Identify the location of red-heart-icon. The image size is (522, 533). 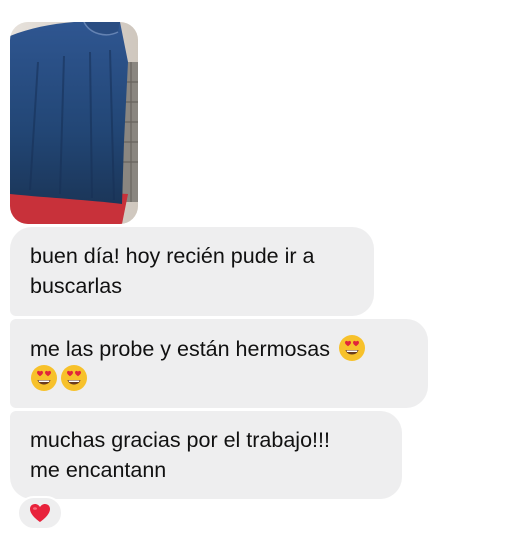
(40, 513).